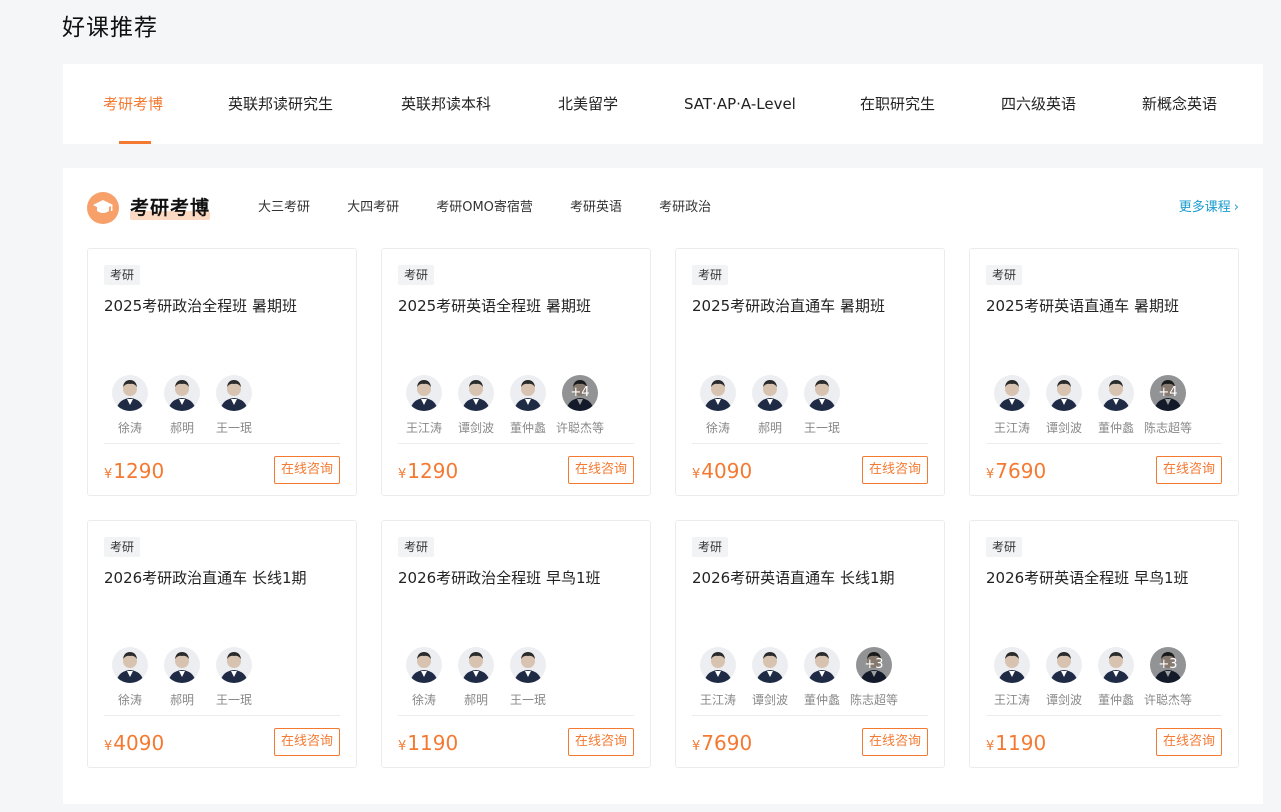  Describe the element at coordinates (793, 578) in the screenshot. I see `course-title: 2026考研英语直通车 长线1期` at that location.